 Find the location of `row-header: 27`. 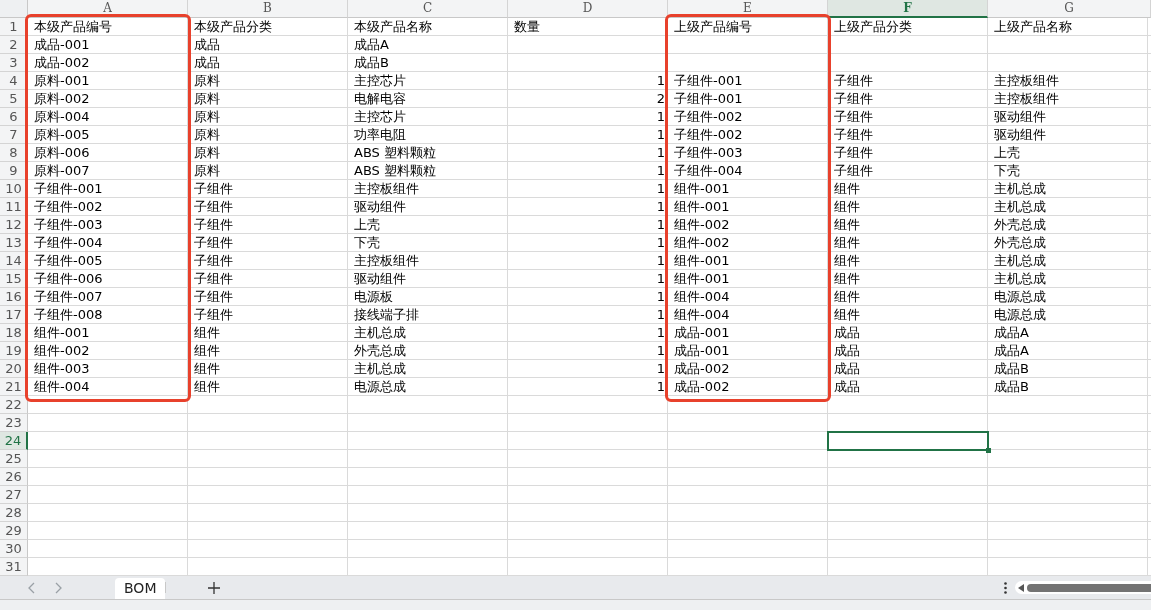

row-header: 27 is located at coordinates (14, 495).